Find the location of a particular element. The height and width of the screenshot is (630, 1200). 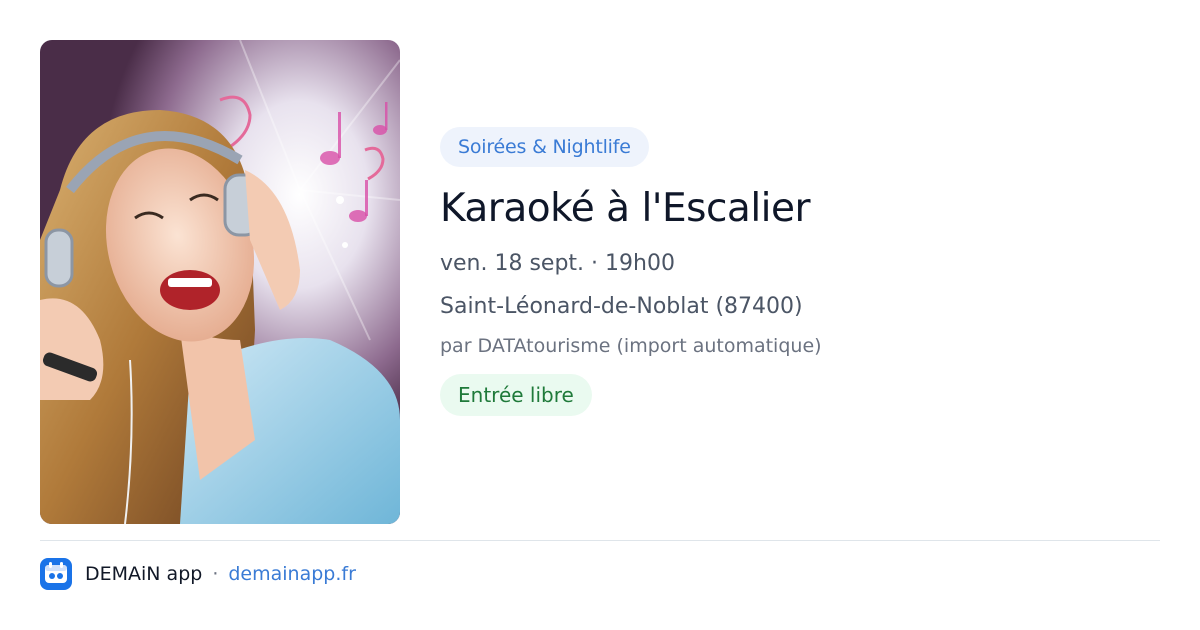

footer-divider is located at coordinates (600, 540).